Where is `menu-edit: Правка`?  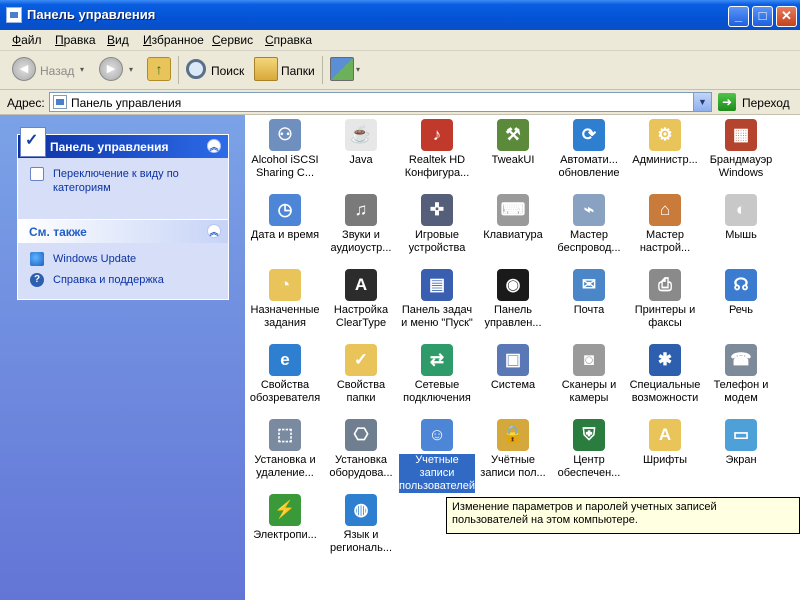 menu-edit: Правка is located at coordinates (75, 40).